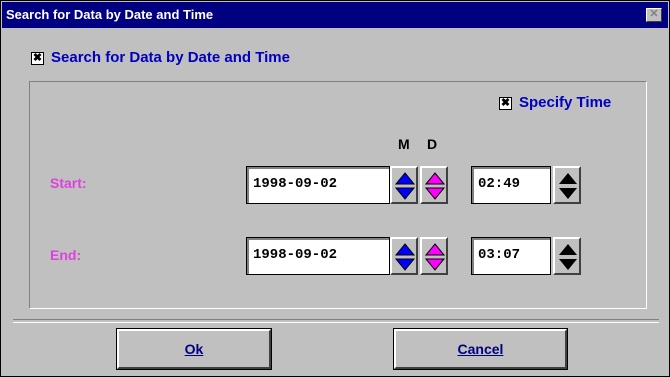 The width and height of the screenshot is (670, 377). I want to click on start-day-spinner, so click(434, 185).